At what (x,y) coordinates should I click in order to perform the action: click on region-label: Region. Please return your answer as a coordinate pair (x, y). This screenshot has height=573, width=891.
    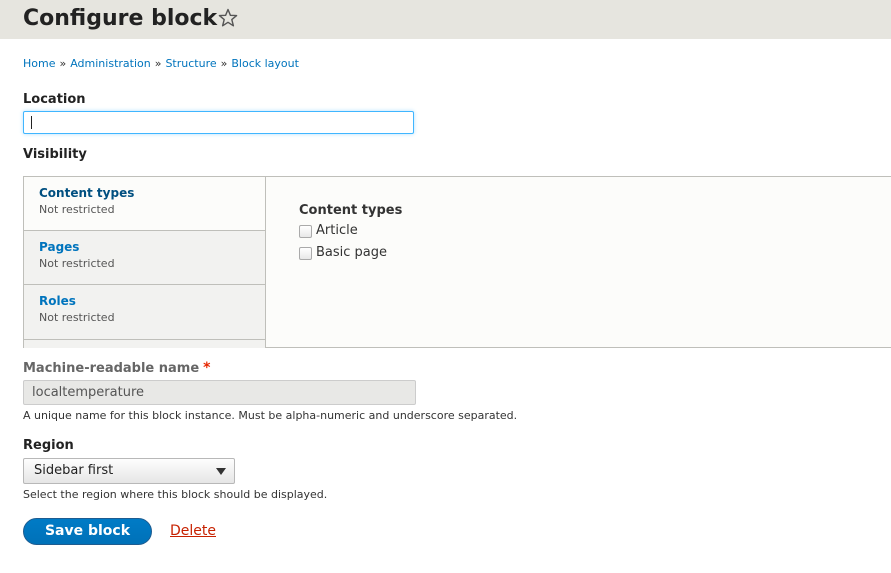
    Looking at the image, I should click on (48, 445).